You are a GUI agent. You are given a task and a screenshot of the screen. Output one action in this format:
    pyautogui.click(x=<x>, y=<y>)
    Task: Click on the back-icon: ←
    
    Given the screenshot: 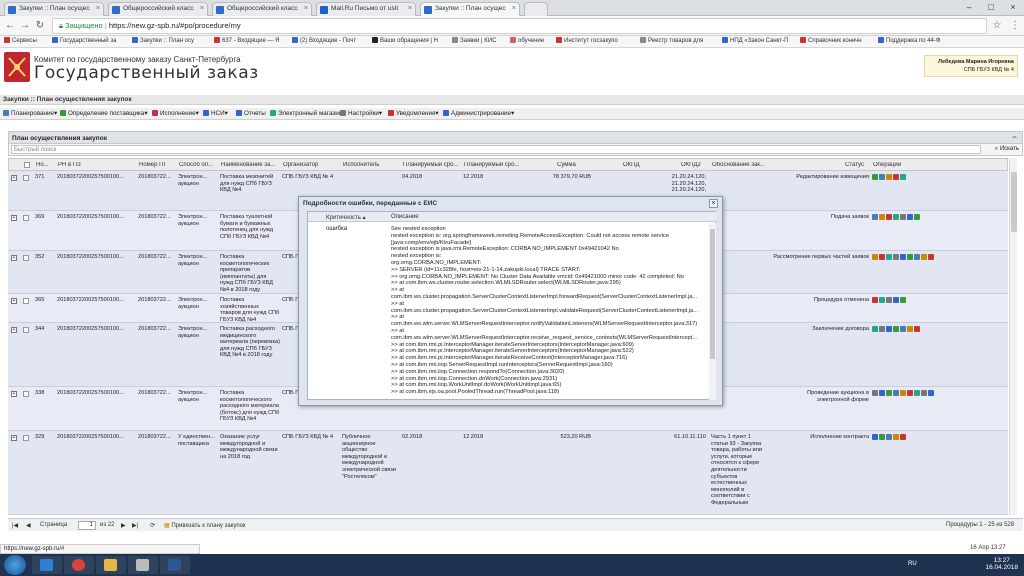 What is the action you would take?
    pyautogui.click(x=10, y=26)
    